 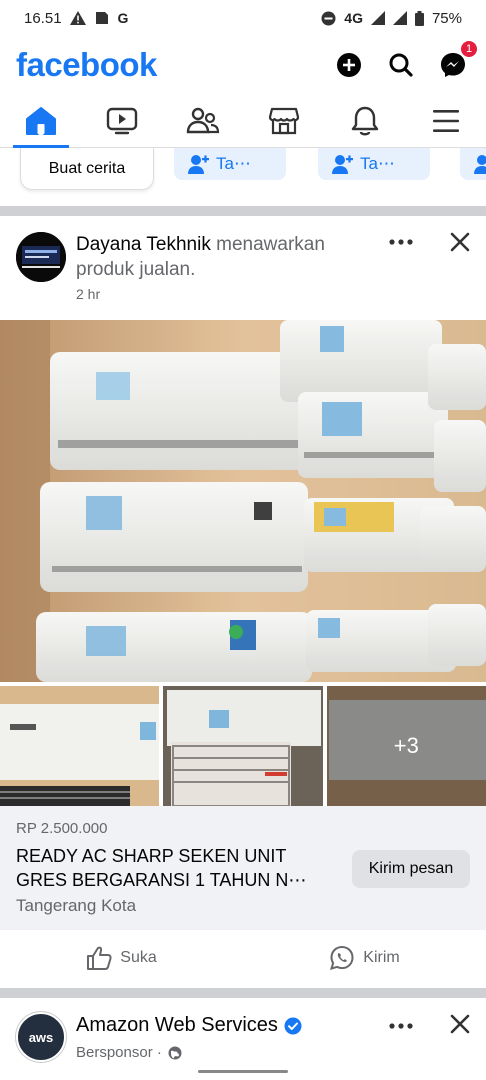 I want to click on like-button: Suka, so click(x=121, y=958).